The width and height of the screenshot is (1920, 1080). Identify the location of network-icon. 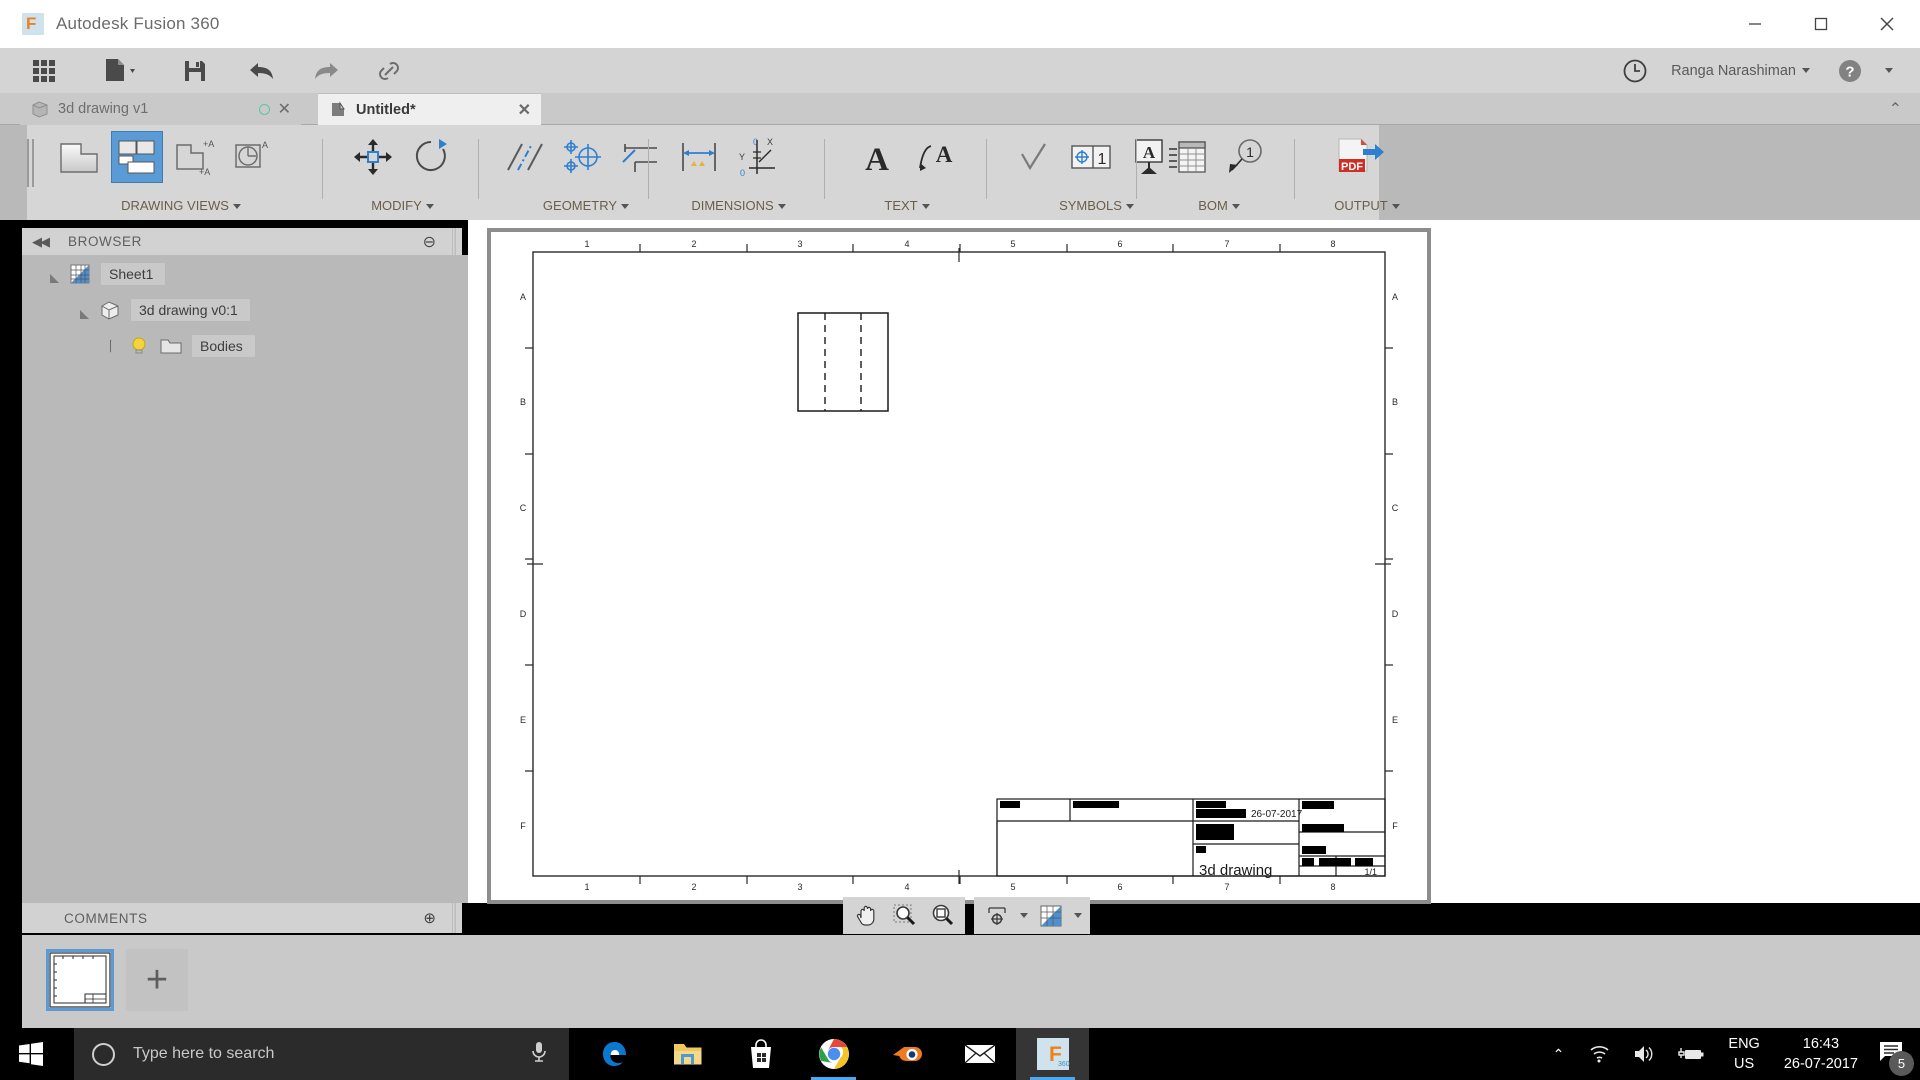
(1600, 1054).